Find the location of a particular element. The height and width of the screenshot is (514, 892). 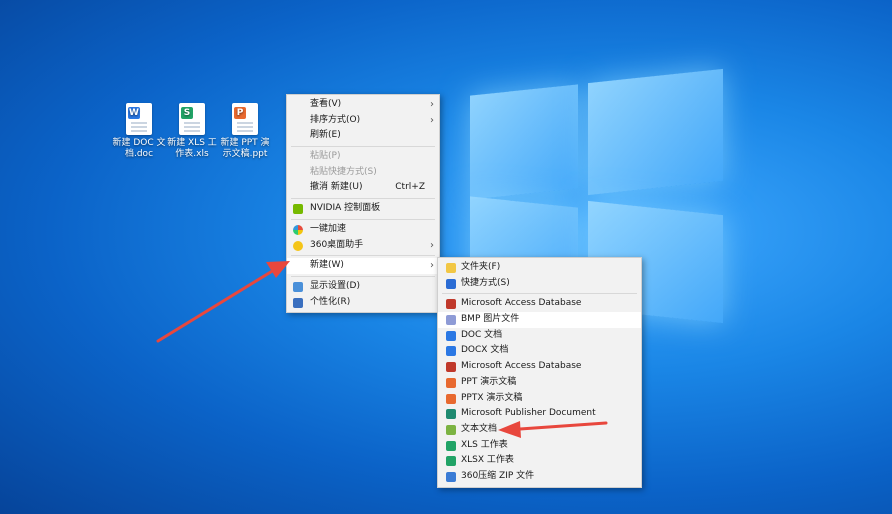

desktop-icon-label: 新建 XLS 工作表.xls is located at coordinates (192, 148).